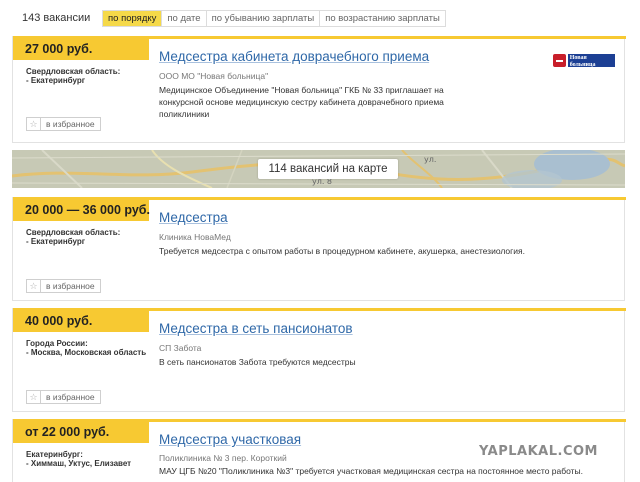  What do you see at coordinates (223, 458) in the screenshot?
I see `employer-name: Поликлиника № 3 пер. Короткий` at bounding box center [223, 458].